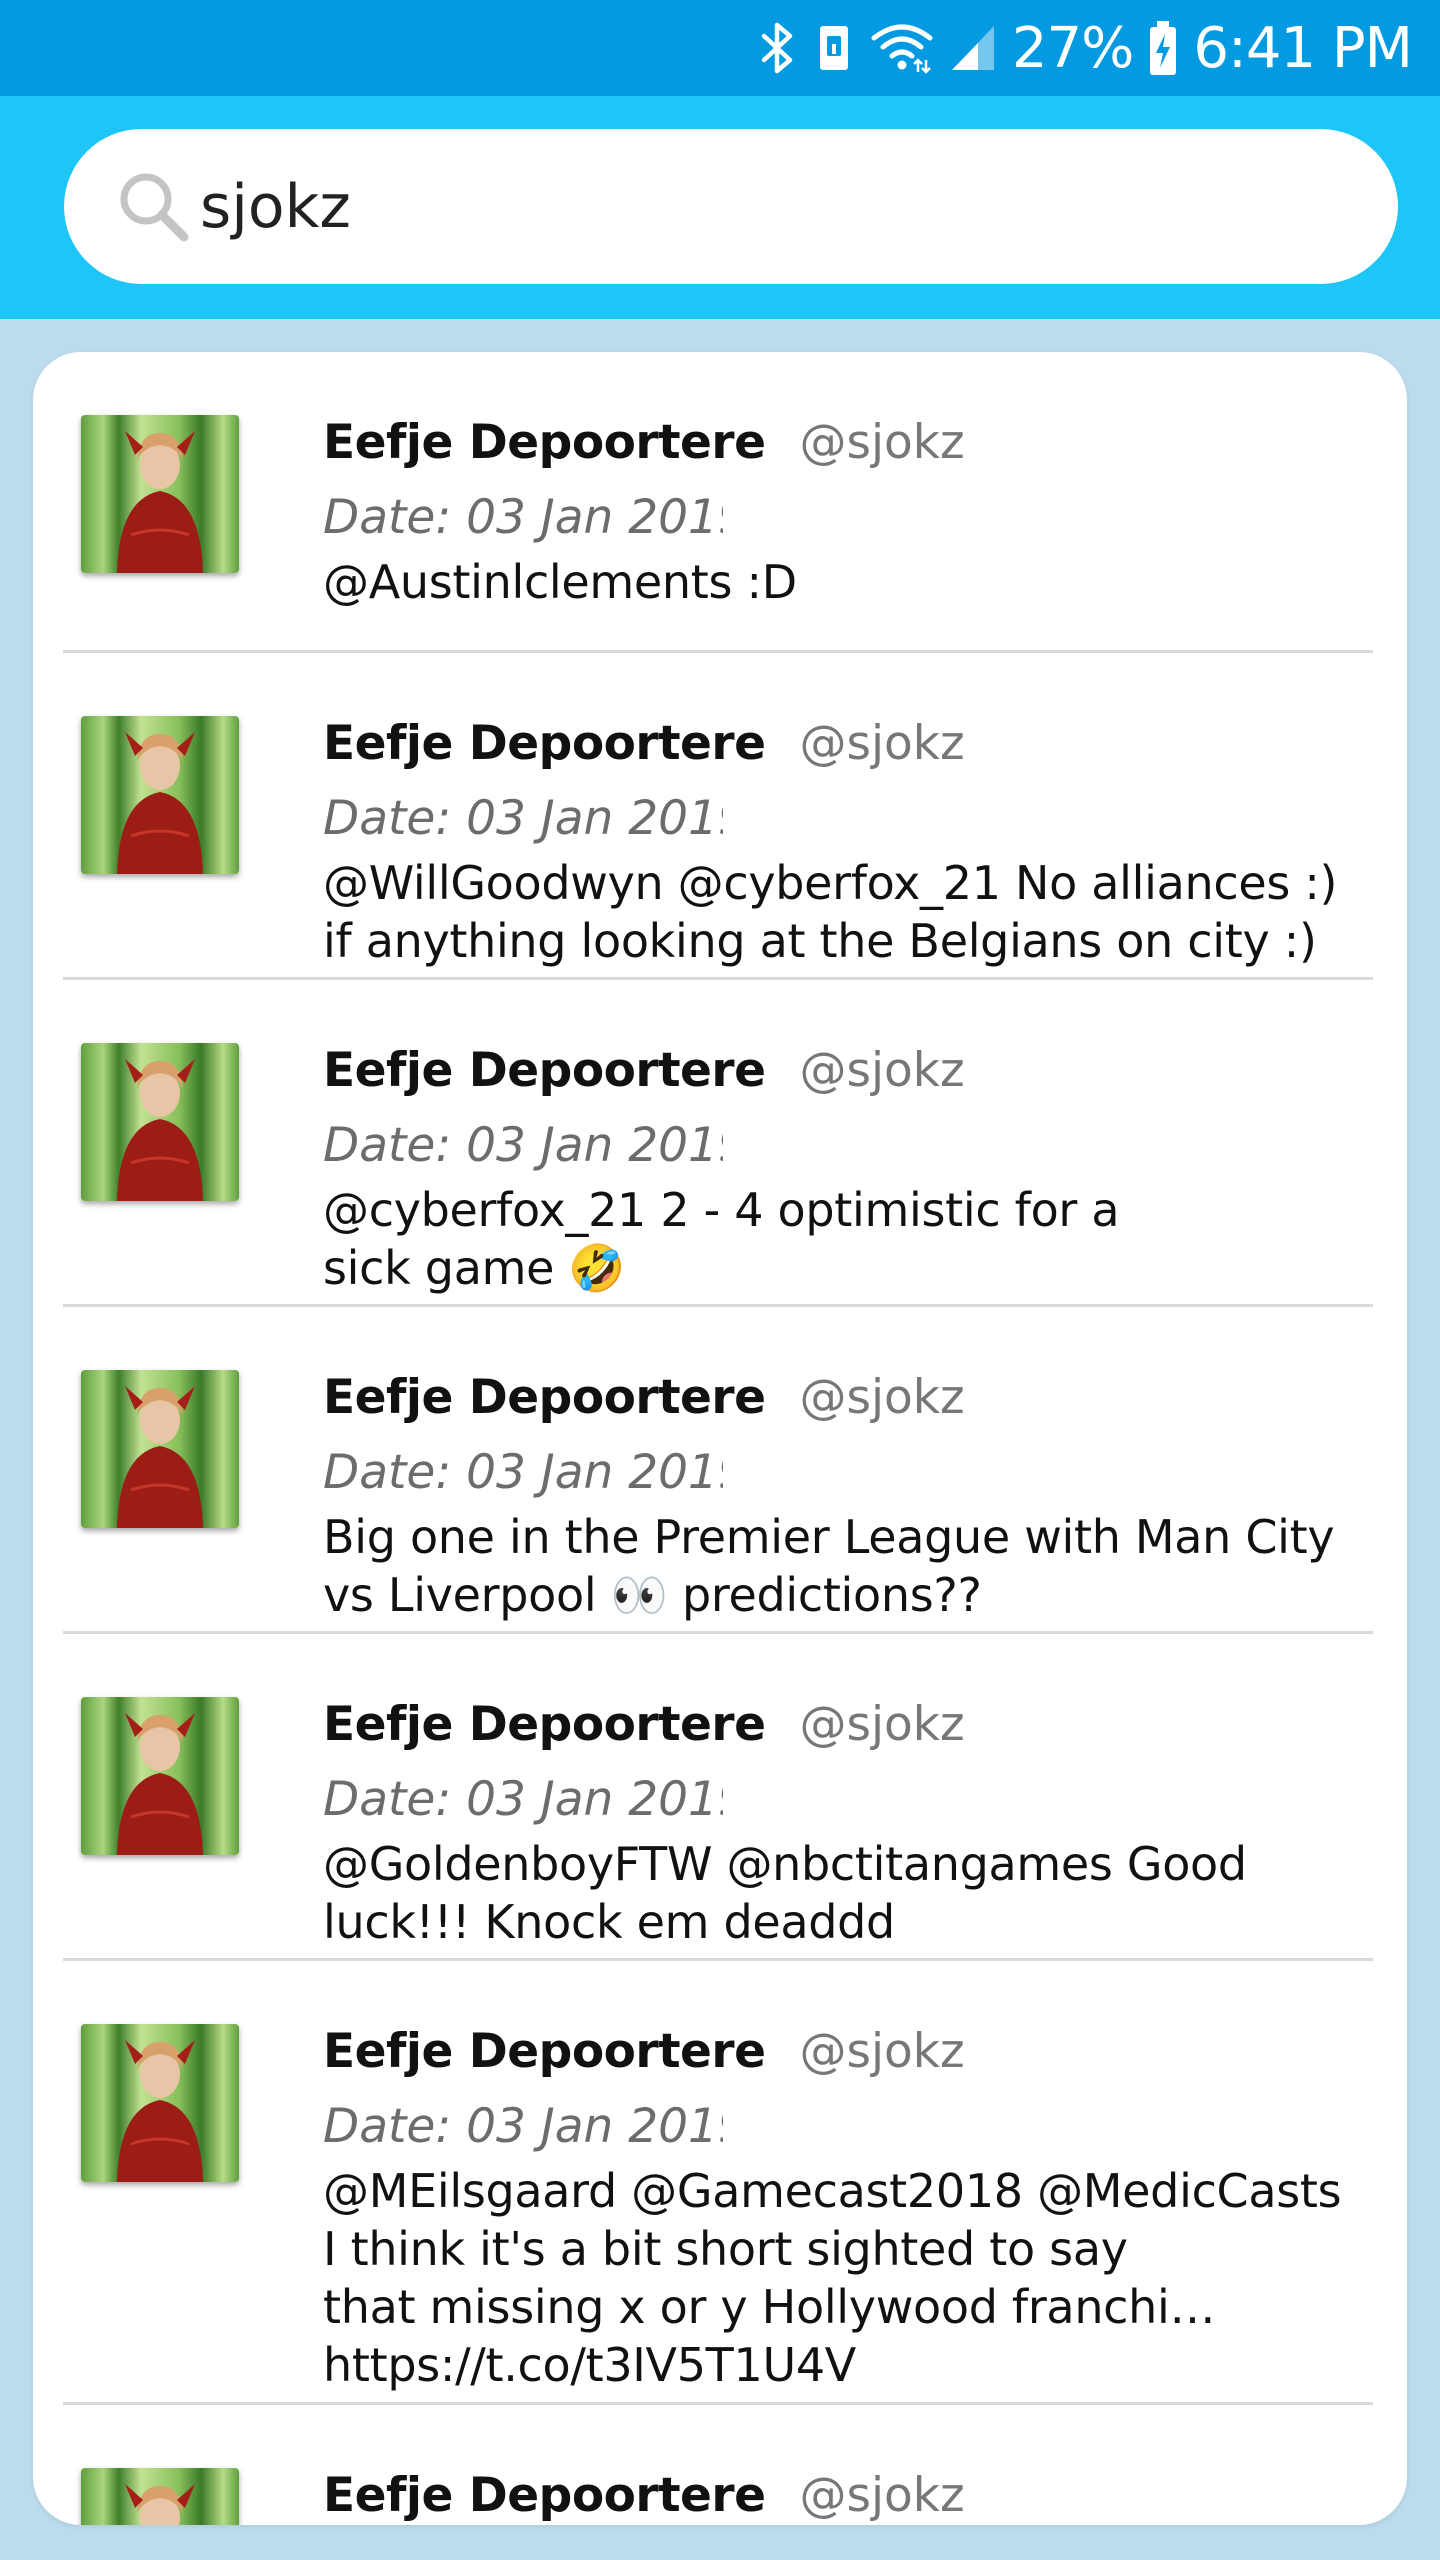 The width and height of the screenshot is (1440, 2560). What do you see at coordinates (1072, 48) in the screenshot?
I see `battery-percent: 27%` at bounding box center [1072, 48].